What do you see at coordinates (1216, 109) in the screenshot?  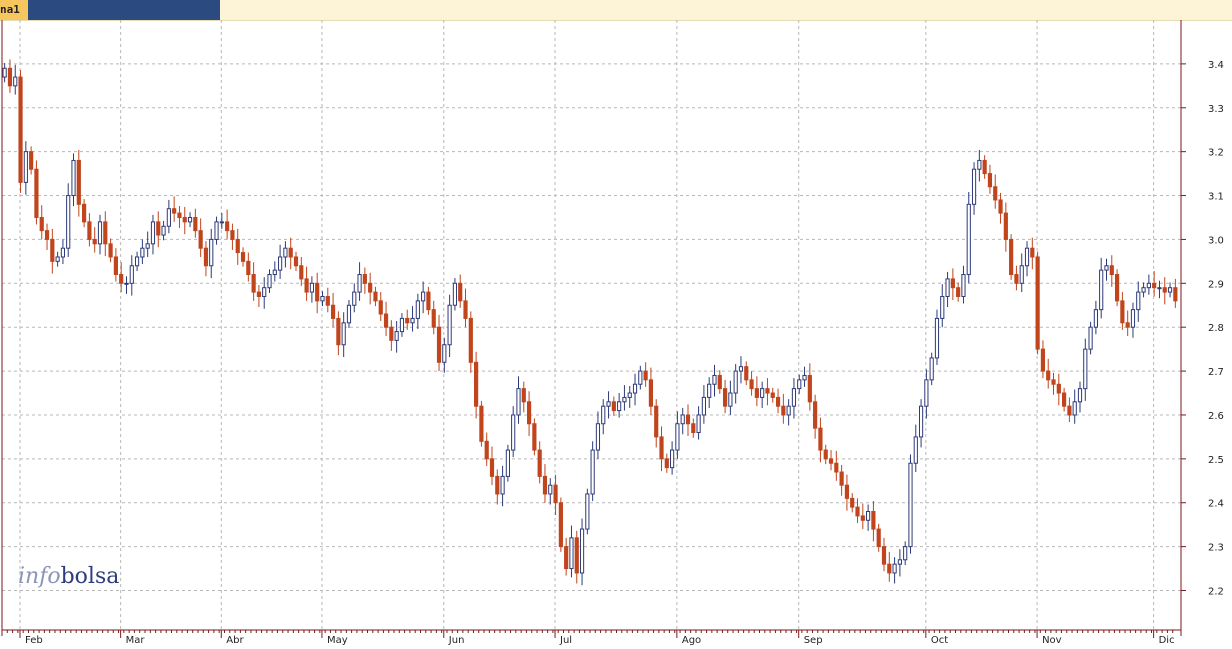 I see `y-tick-label: 3.3` at bounding box center [1216, 109].